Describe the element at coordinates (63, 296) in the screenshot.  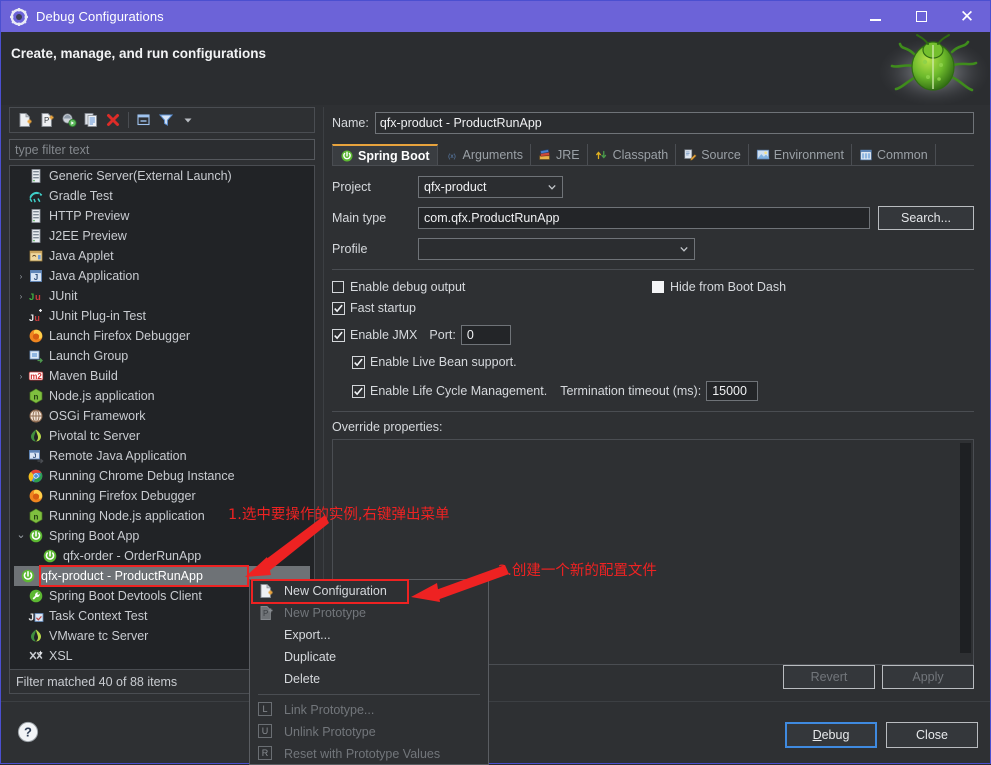
I see `tree-item-label: JUnit` at that location.